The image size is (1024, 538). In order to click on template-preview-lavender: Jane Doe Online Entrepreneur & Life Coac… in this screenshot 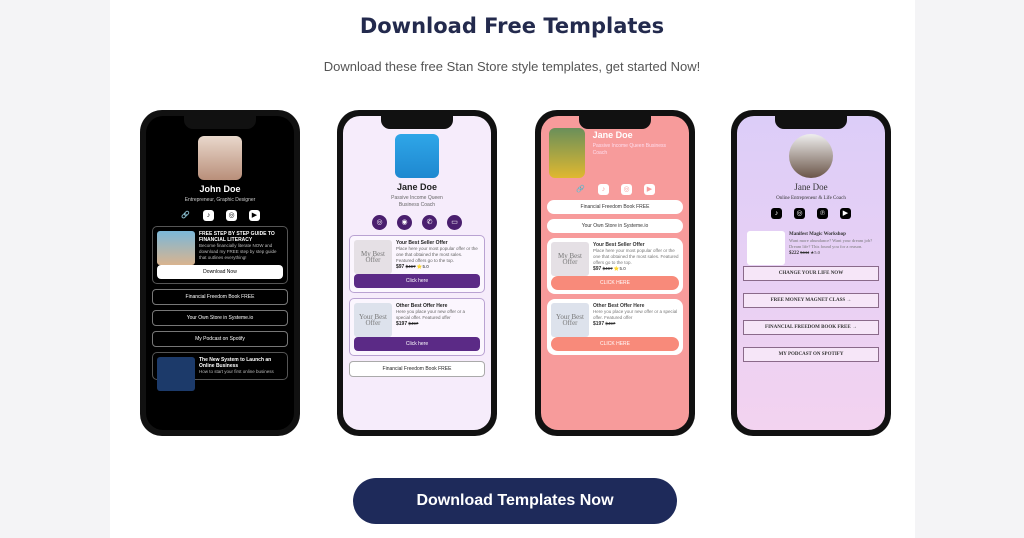, I will do `click(811, 273)`.